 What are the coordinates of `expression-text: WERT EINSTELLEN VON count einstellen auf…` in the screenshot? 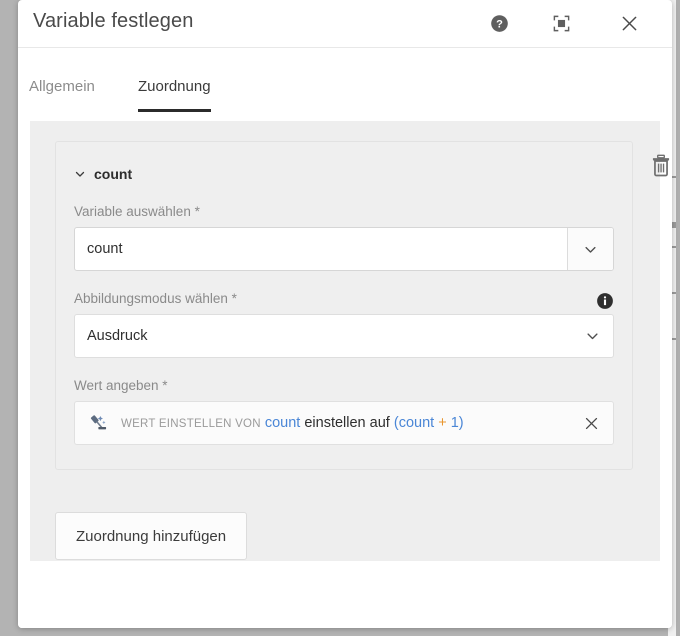 It's located at (292, 423).